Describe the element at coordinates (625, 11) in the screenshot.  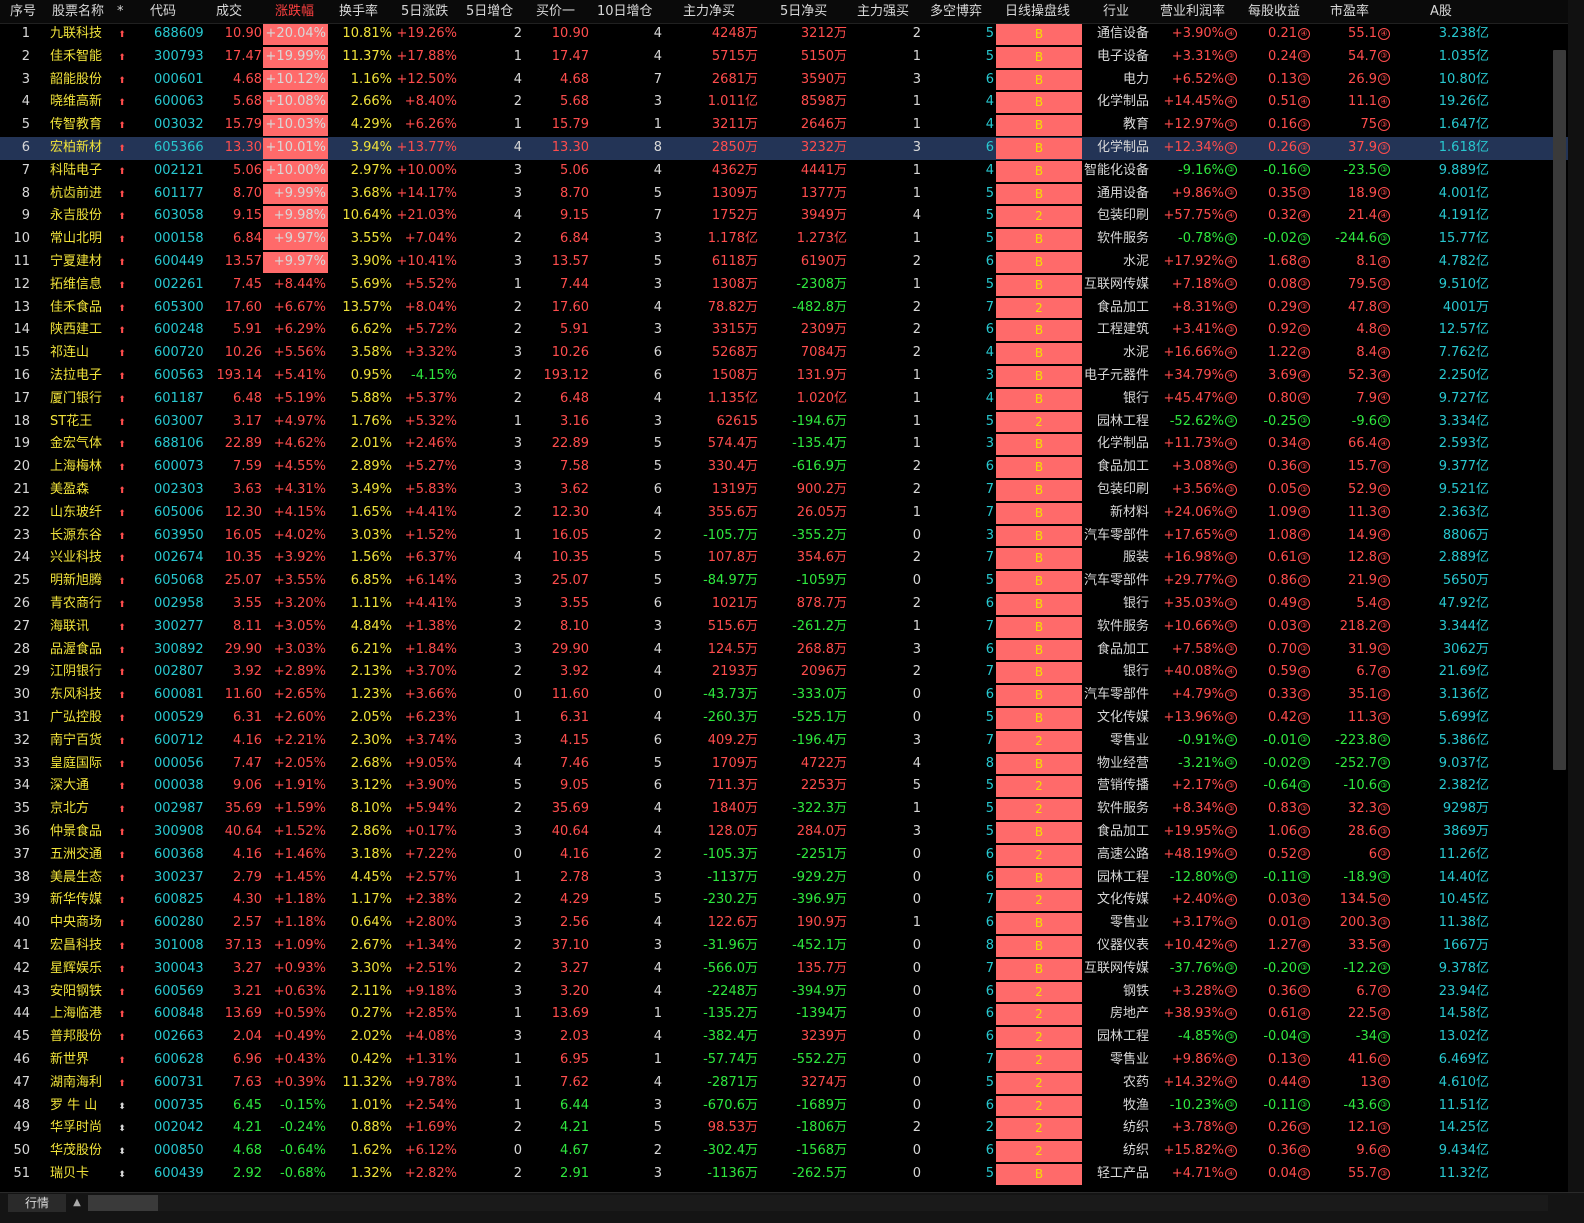
I see `column-header-10: 10日增仓` at that location.